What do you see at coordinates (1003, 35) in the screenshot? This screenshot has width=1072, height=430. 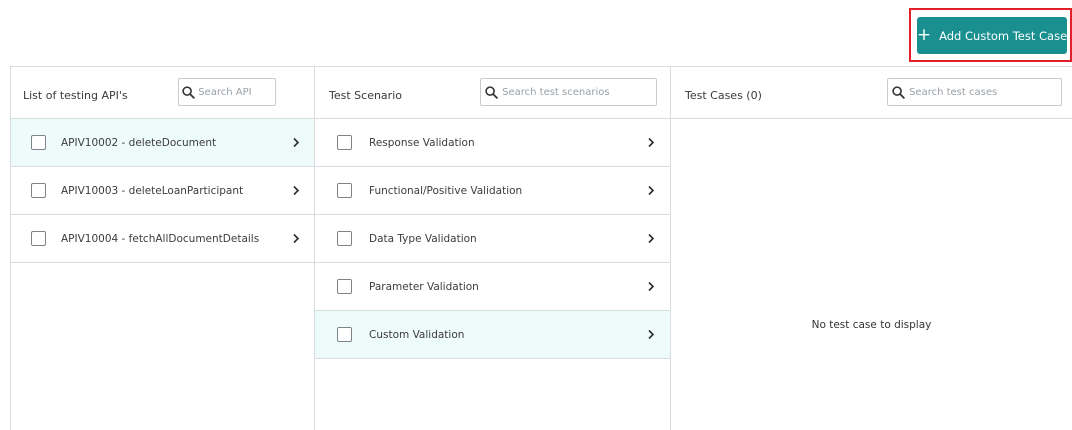 I see `add-button-label: Add Custom Test Case` at bounding box center [1003, 35].